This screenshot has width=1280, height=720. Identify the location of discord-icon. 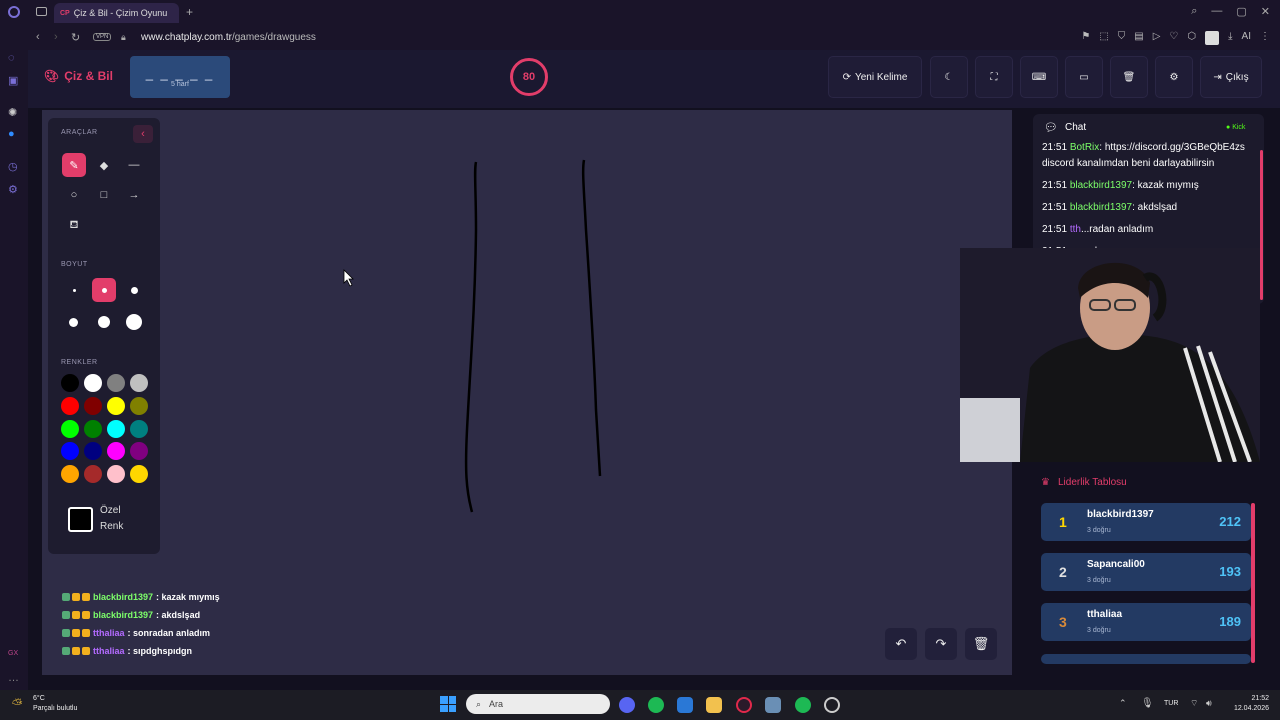
(627, 705).